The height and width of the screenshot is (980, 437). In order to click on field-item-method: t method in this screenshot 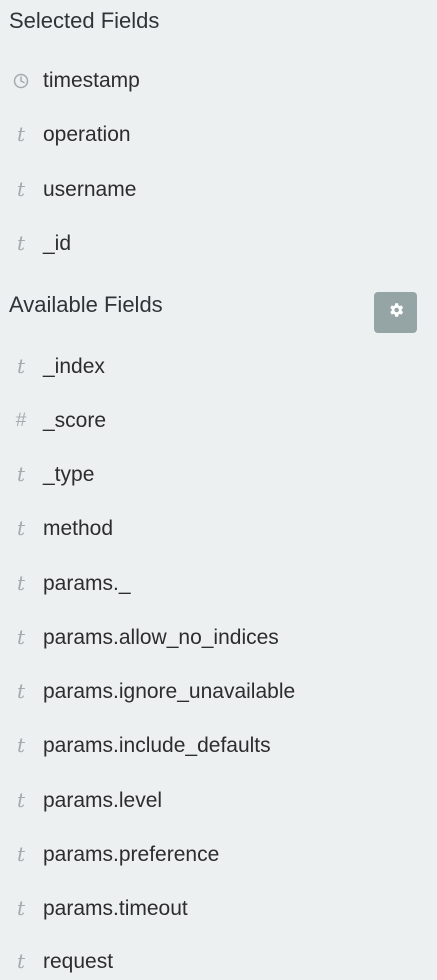, I will do `click(218, 528)`.